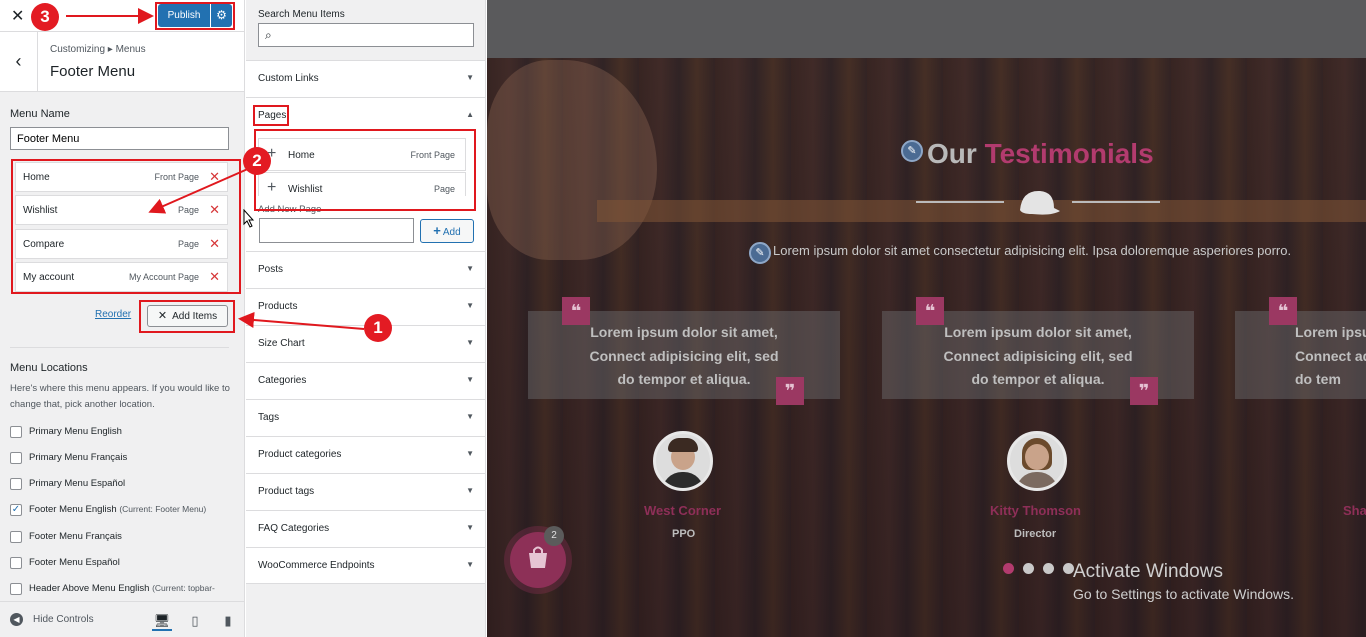 Image resolution: width=1366 pixels, height=637 pixels. What do you see at coordinates (362, 184) in the screenshot?
I see `page-item-wishlist: + Wishlist Page` at bounding box center [362, 184].